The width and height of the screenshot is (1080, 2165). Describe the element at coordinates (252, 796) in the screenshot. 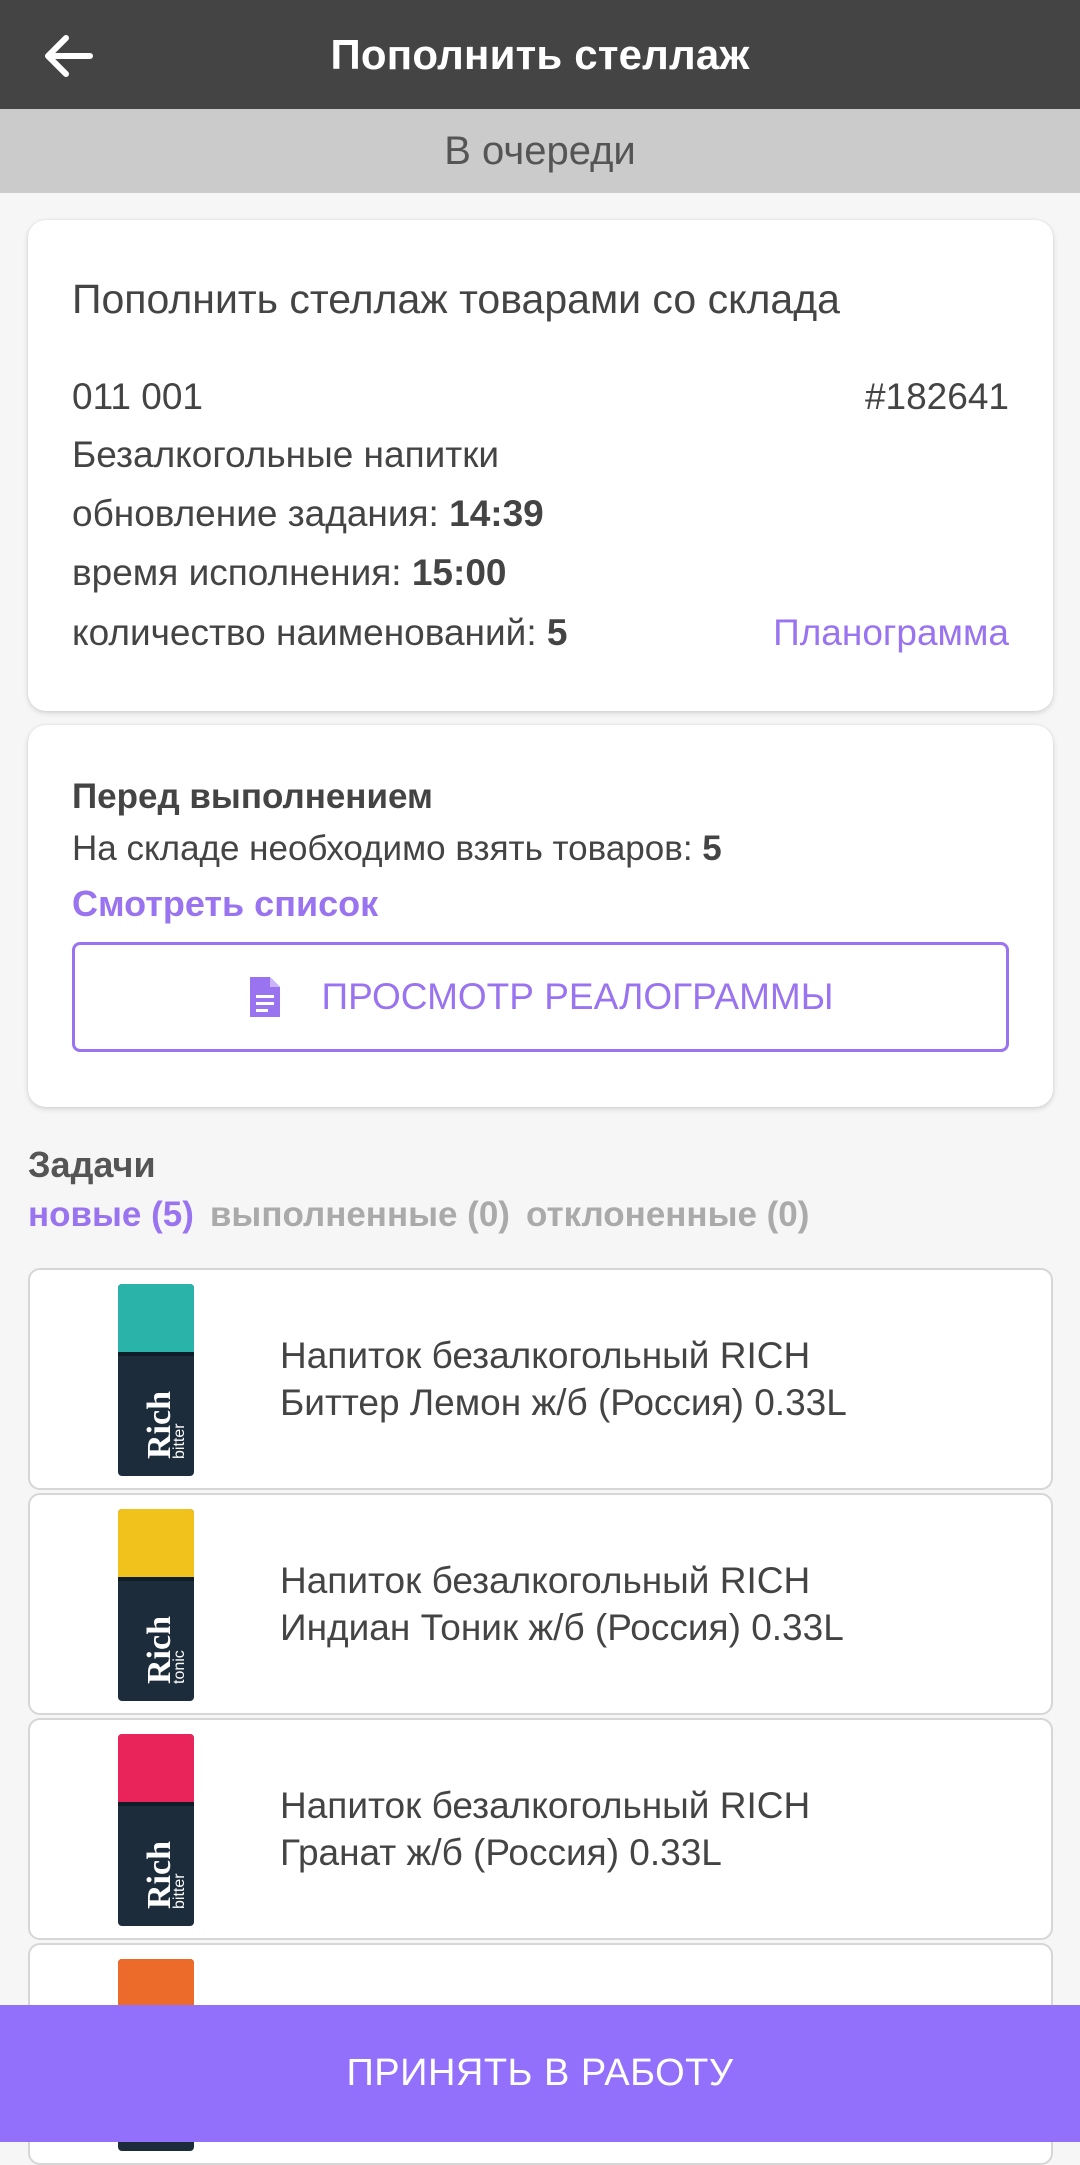

I see `before-heading: Перед выполнением` at that location.